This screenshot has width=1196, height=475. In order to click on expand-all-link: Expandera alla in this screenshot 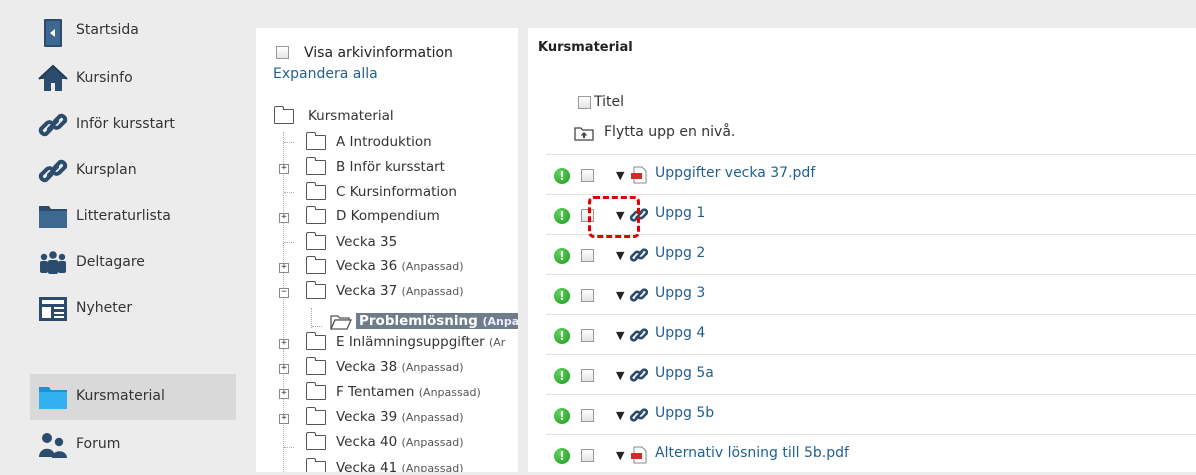, I will do `click(325, 74)`.